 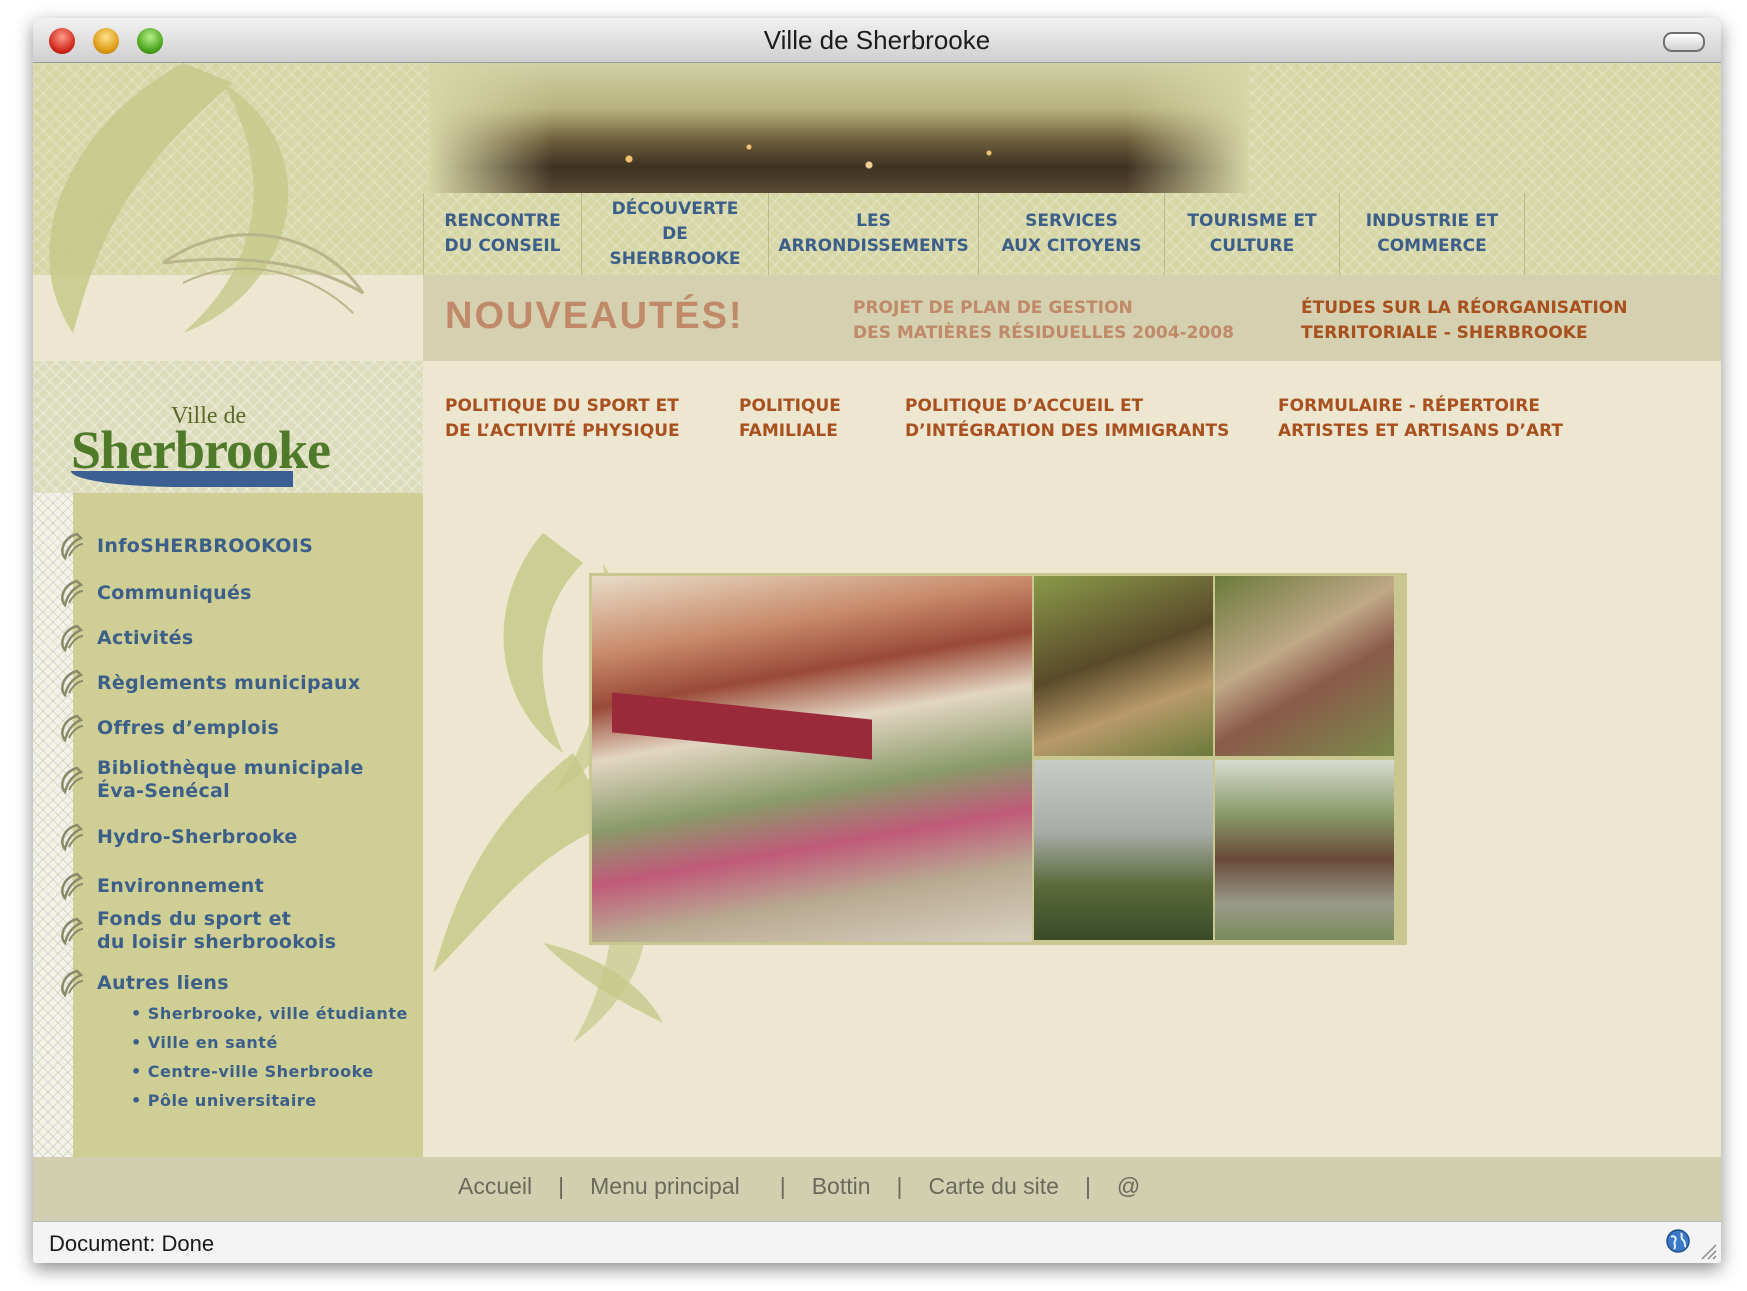 I want to click on status-text: Document: Done, so click(x=132, y=1243).